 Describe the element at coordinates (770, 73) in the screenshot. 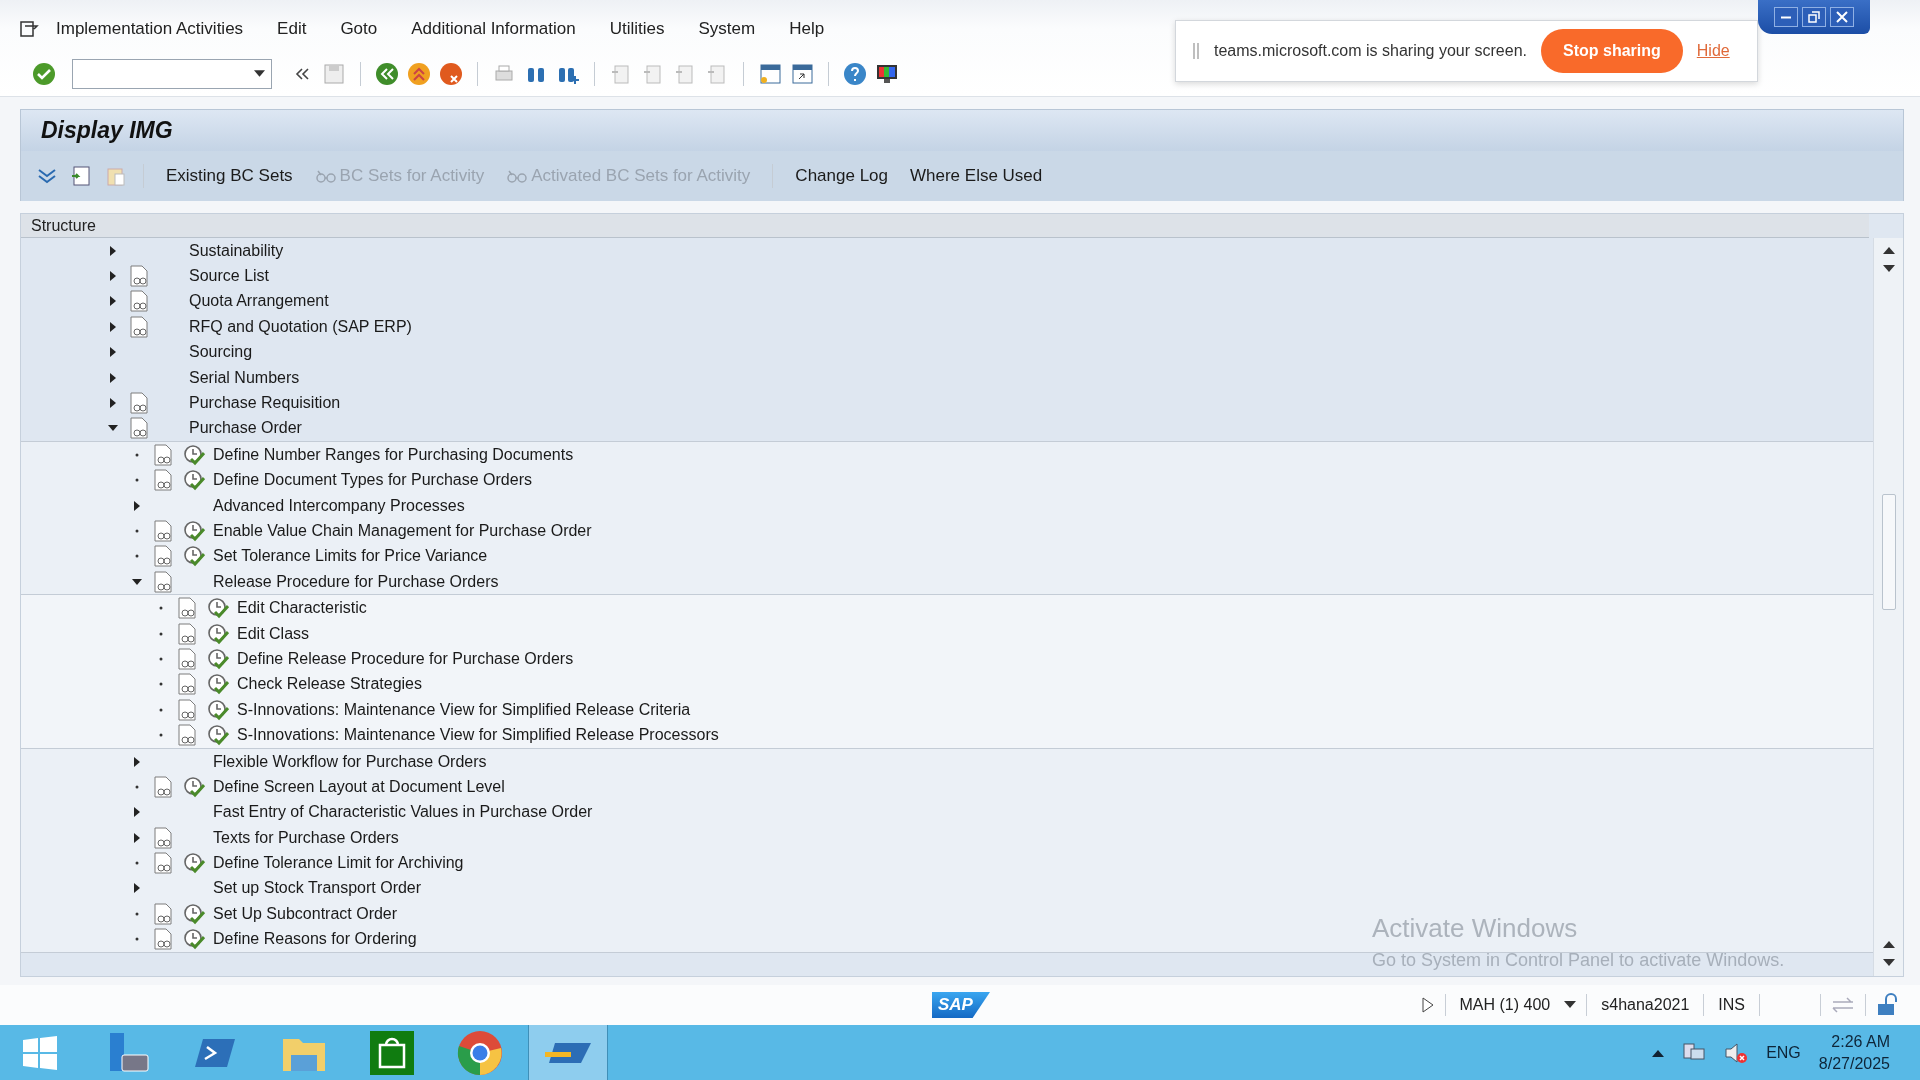

I see `new-window-icon` at that location.